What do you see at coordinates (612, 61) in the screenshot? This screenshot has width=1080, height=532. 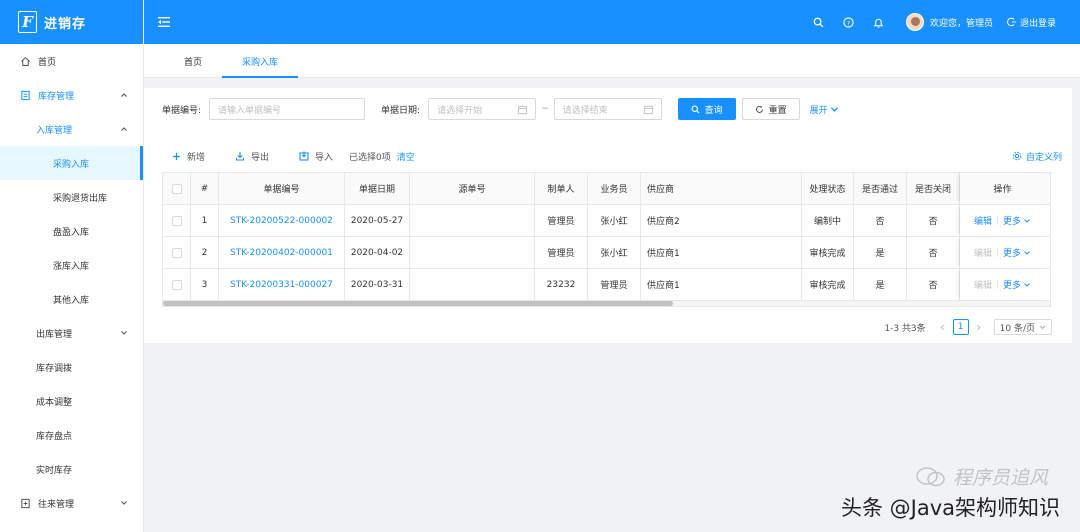 I see `page-tabs: 首页 采购入库` at bounding box center [612, 61].